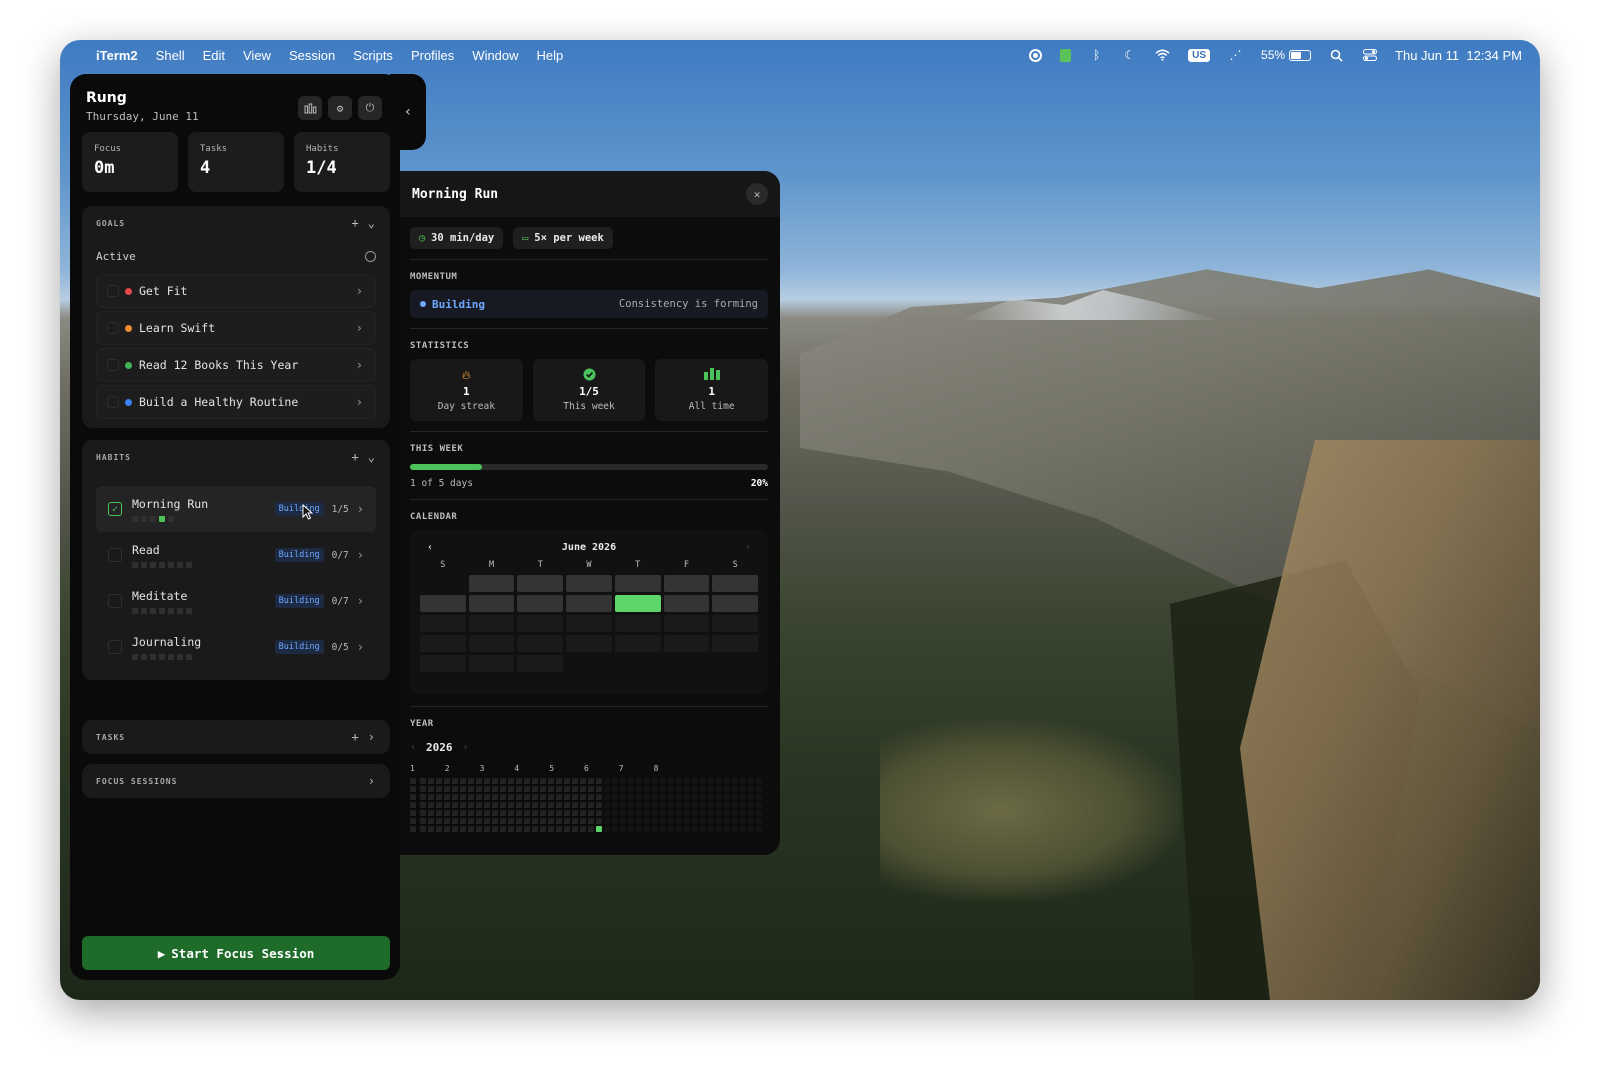 The width and height of the screenshot is (1600, 1080). Describe the element at coordinates (430, 547) in the screenshot. I see `prev-month-icon: ‹` at that location.